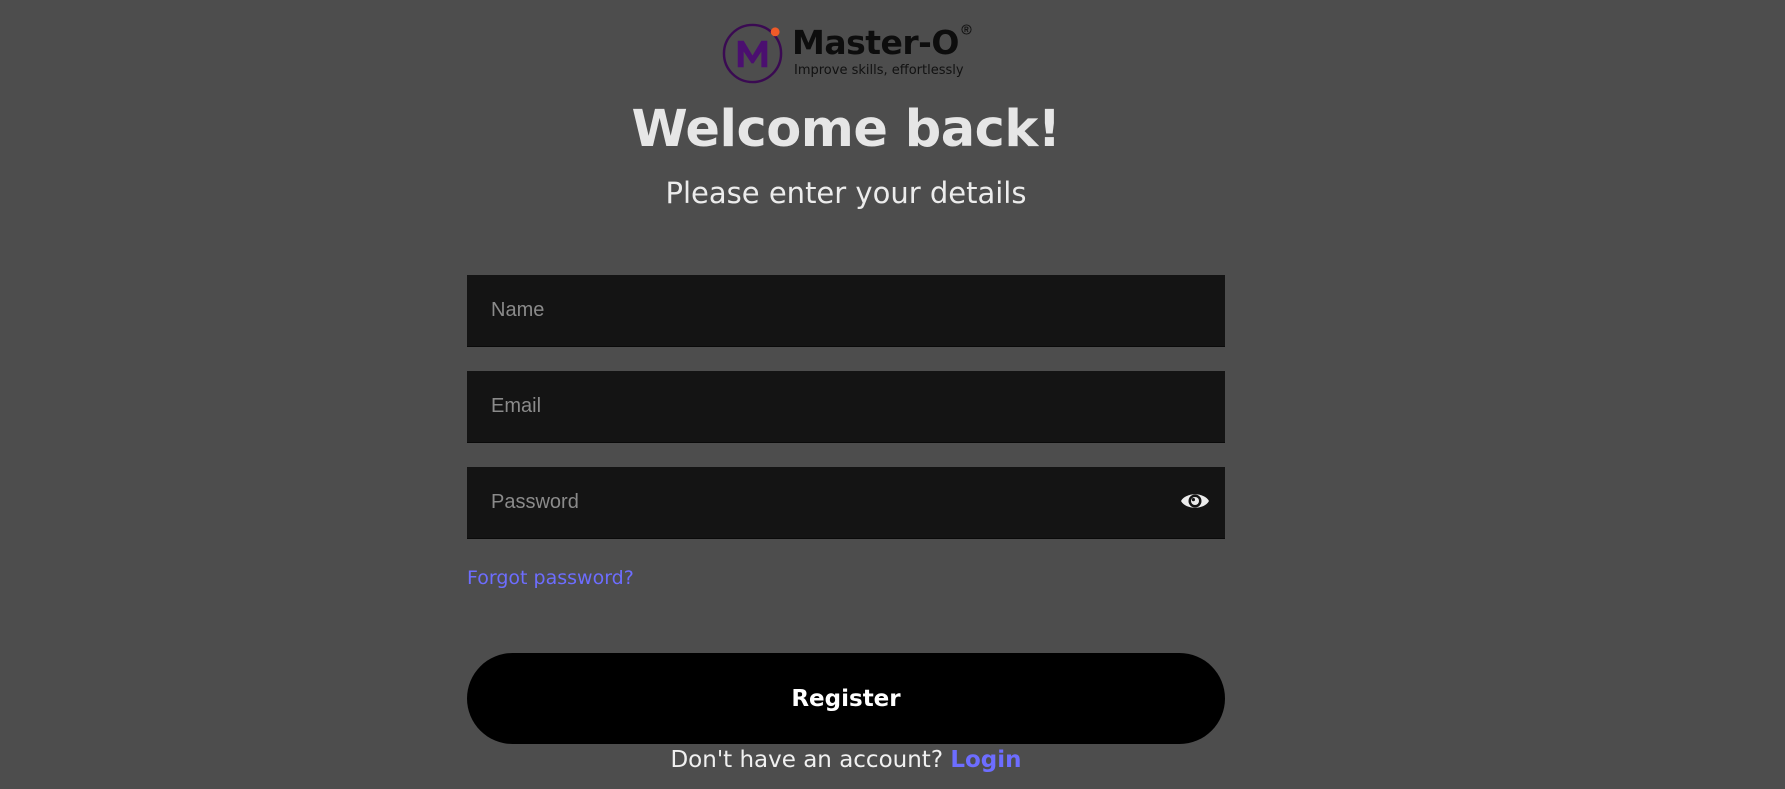 This screenshot has height=789, width=1785. Describe the element at coordinates (1195, 501) in the screenshot. I see `eye-icon` at that location.